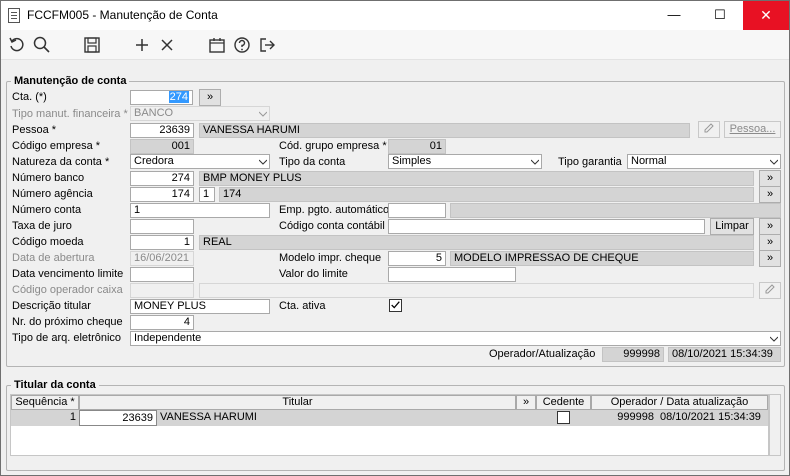  I want to click on abertura-label: Data de abertura, so click(53, 258).